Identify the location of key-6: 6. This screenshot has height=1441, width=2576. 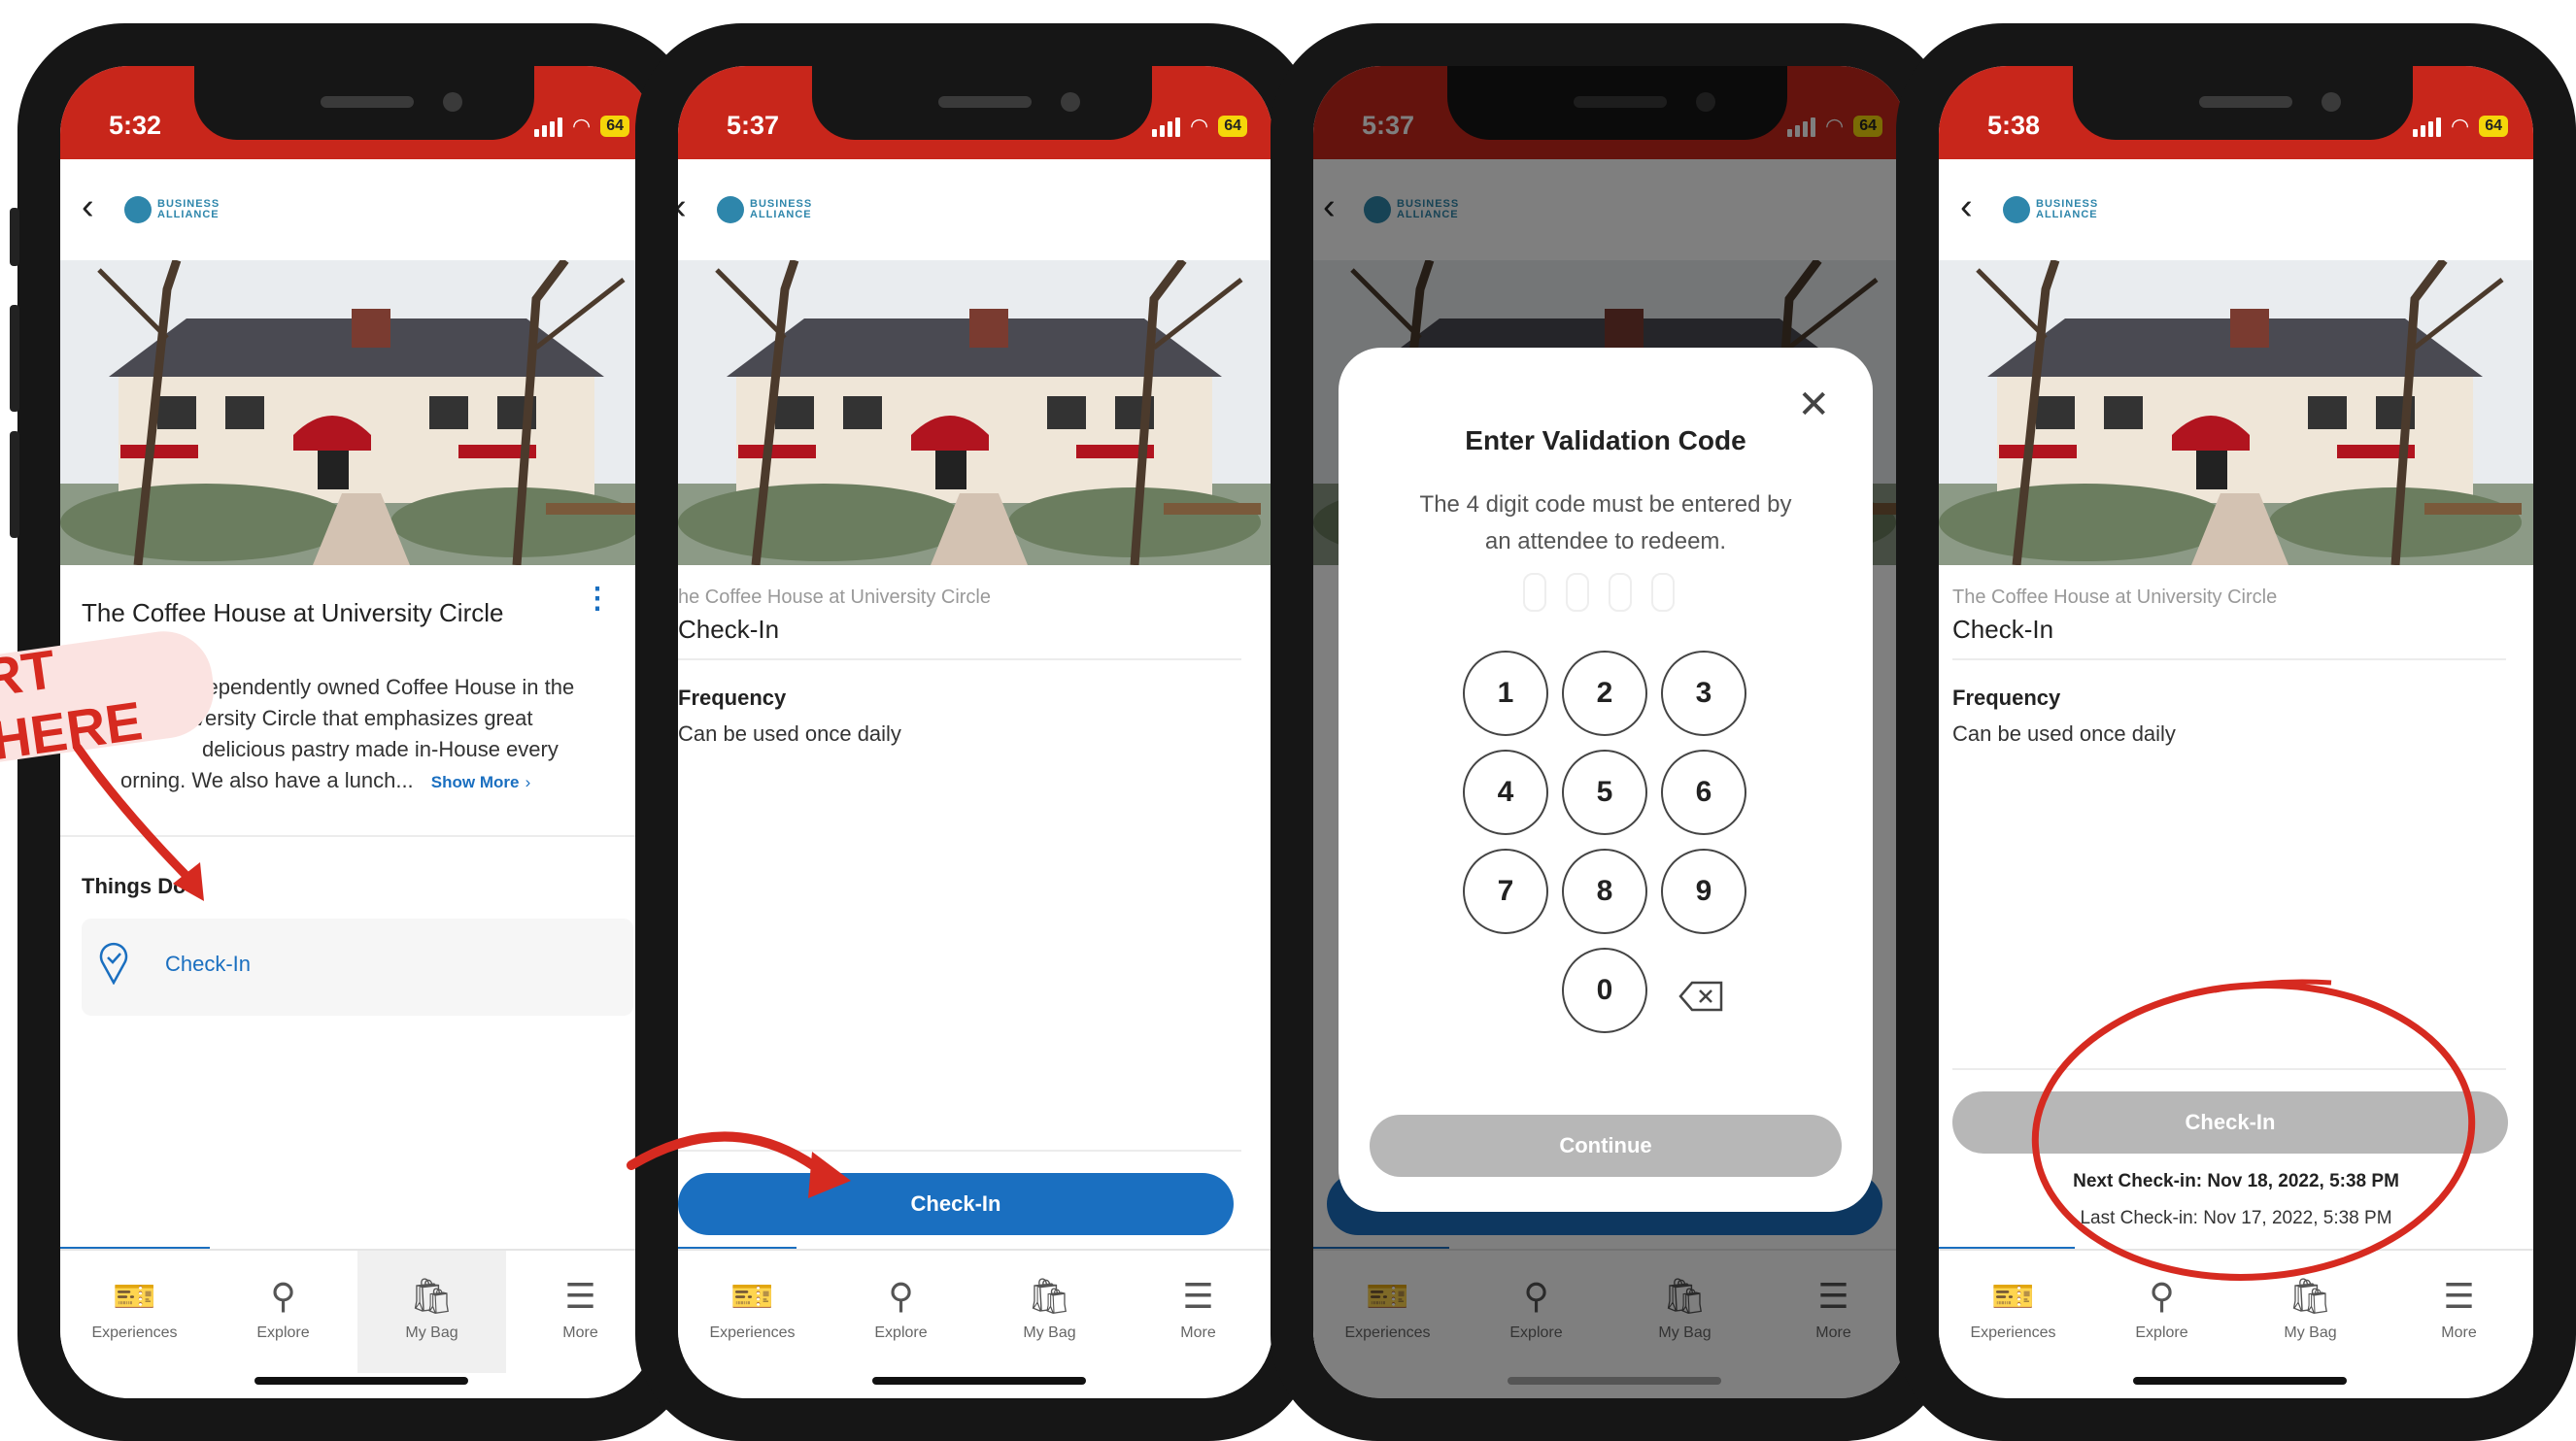
(1703, 792).